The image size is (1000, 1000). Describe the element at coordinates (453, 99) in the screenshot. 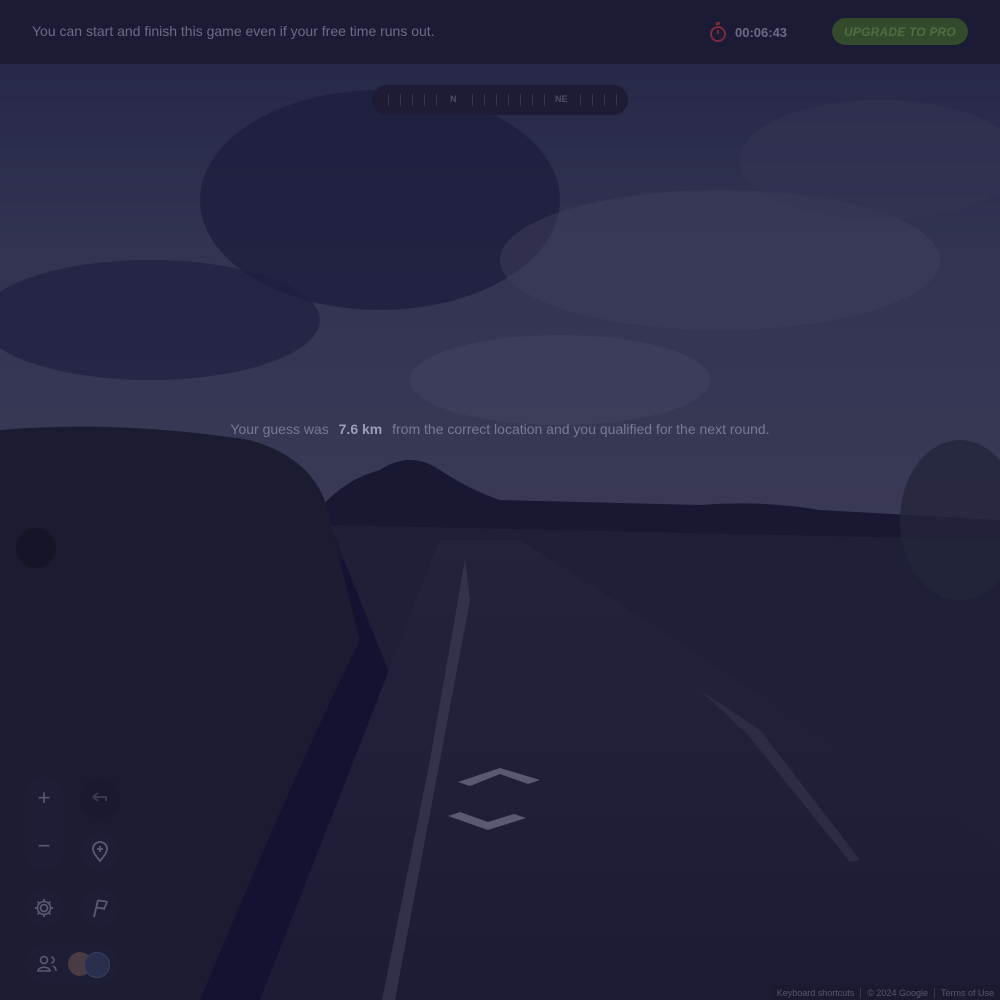

I see `compass-north-label: N` at that location.